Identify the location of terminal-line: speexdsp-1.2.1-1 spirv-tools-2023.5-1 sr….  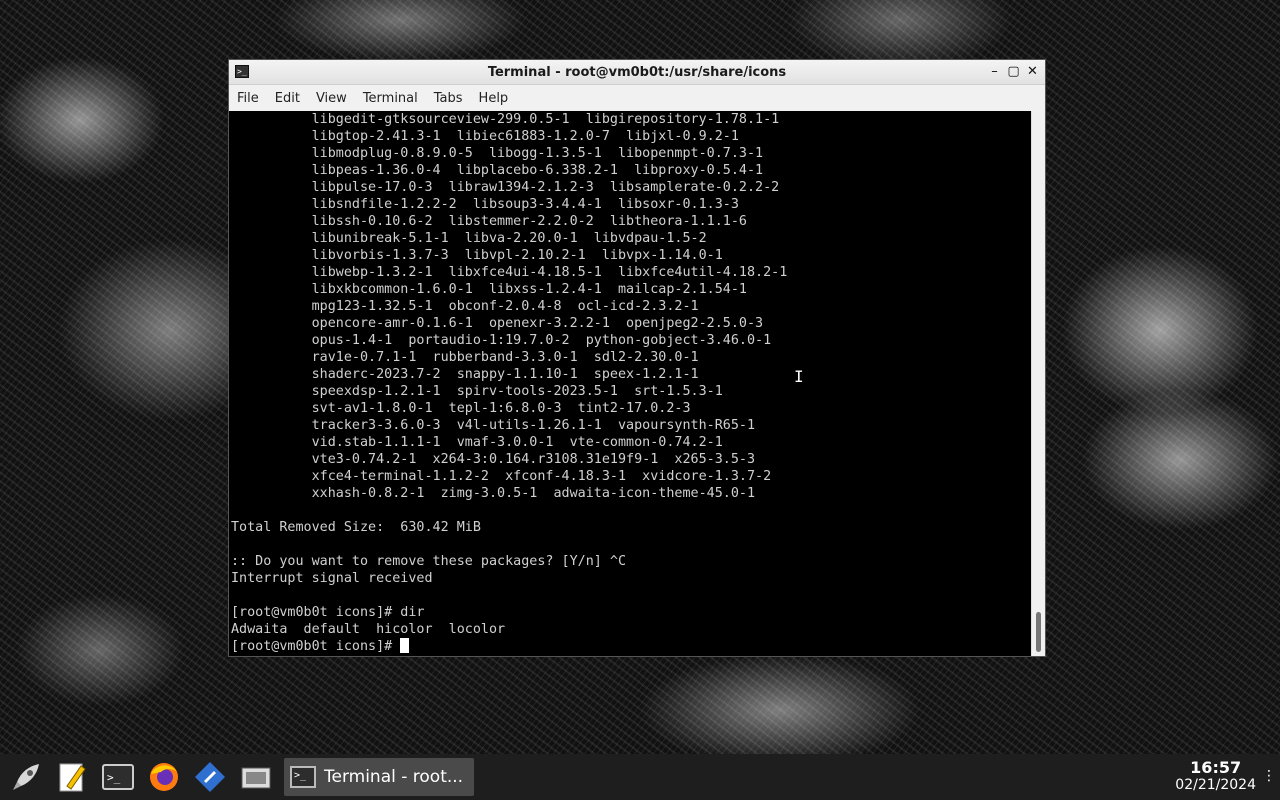
(477, 391).